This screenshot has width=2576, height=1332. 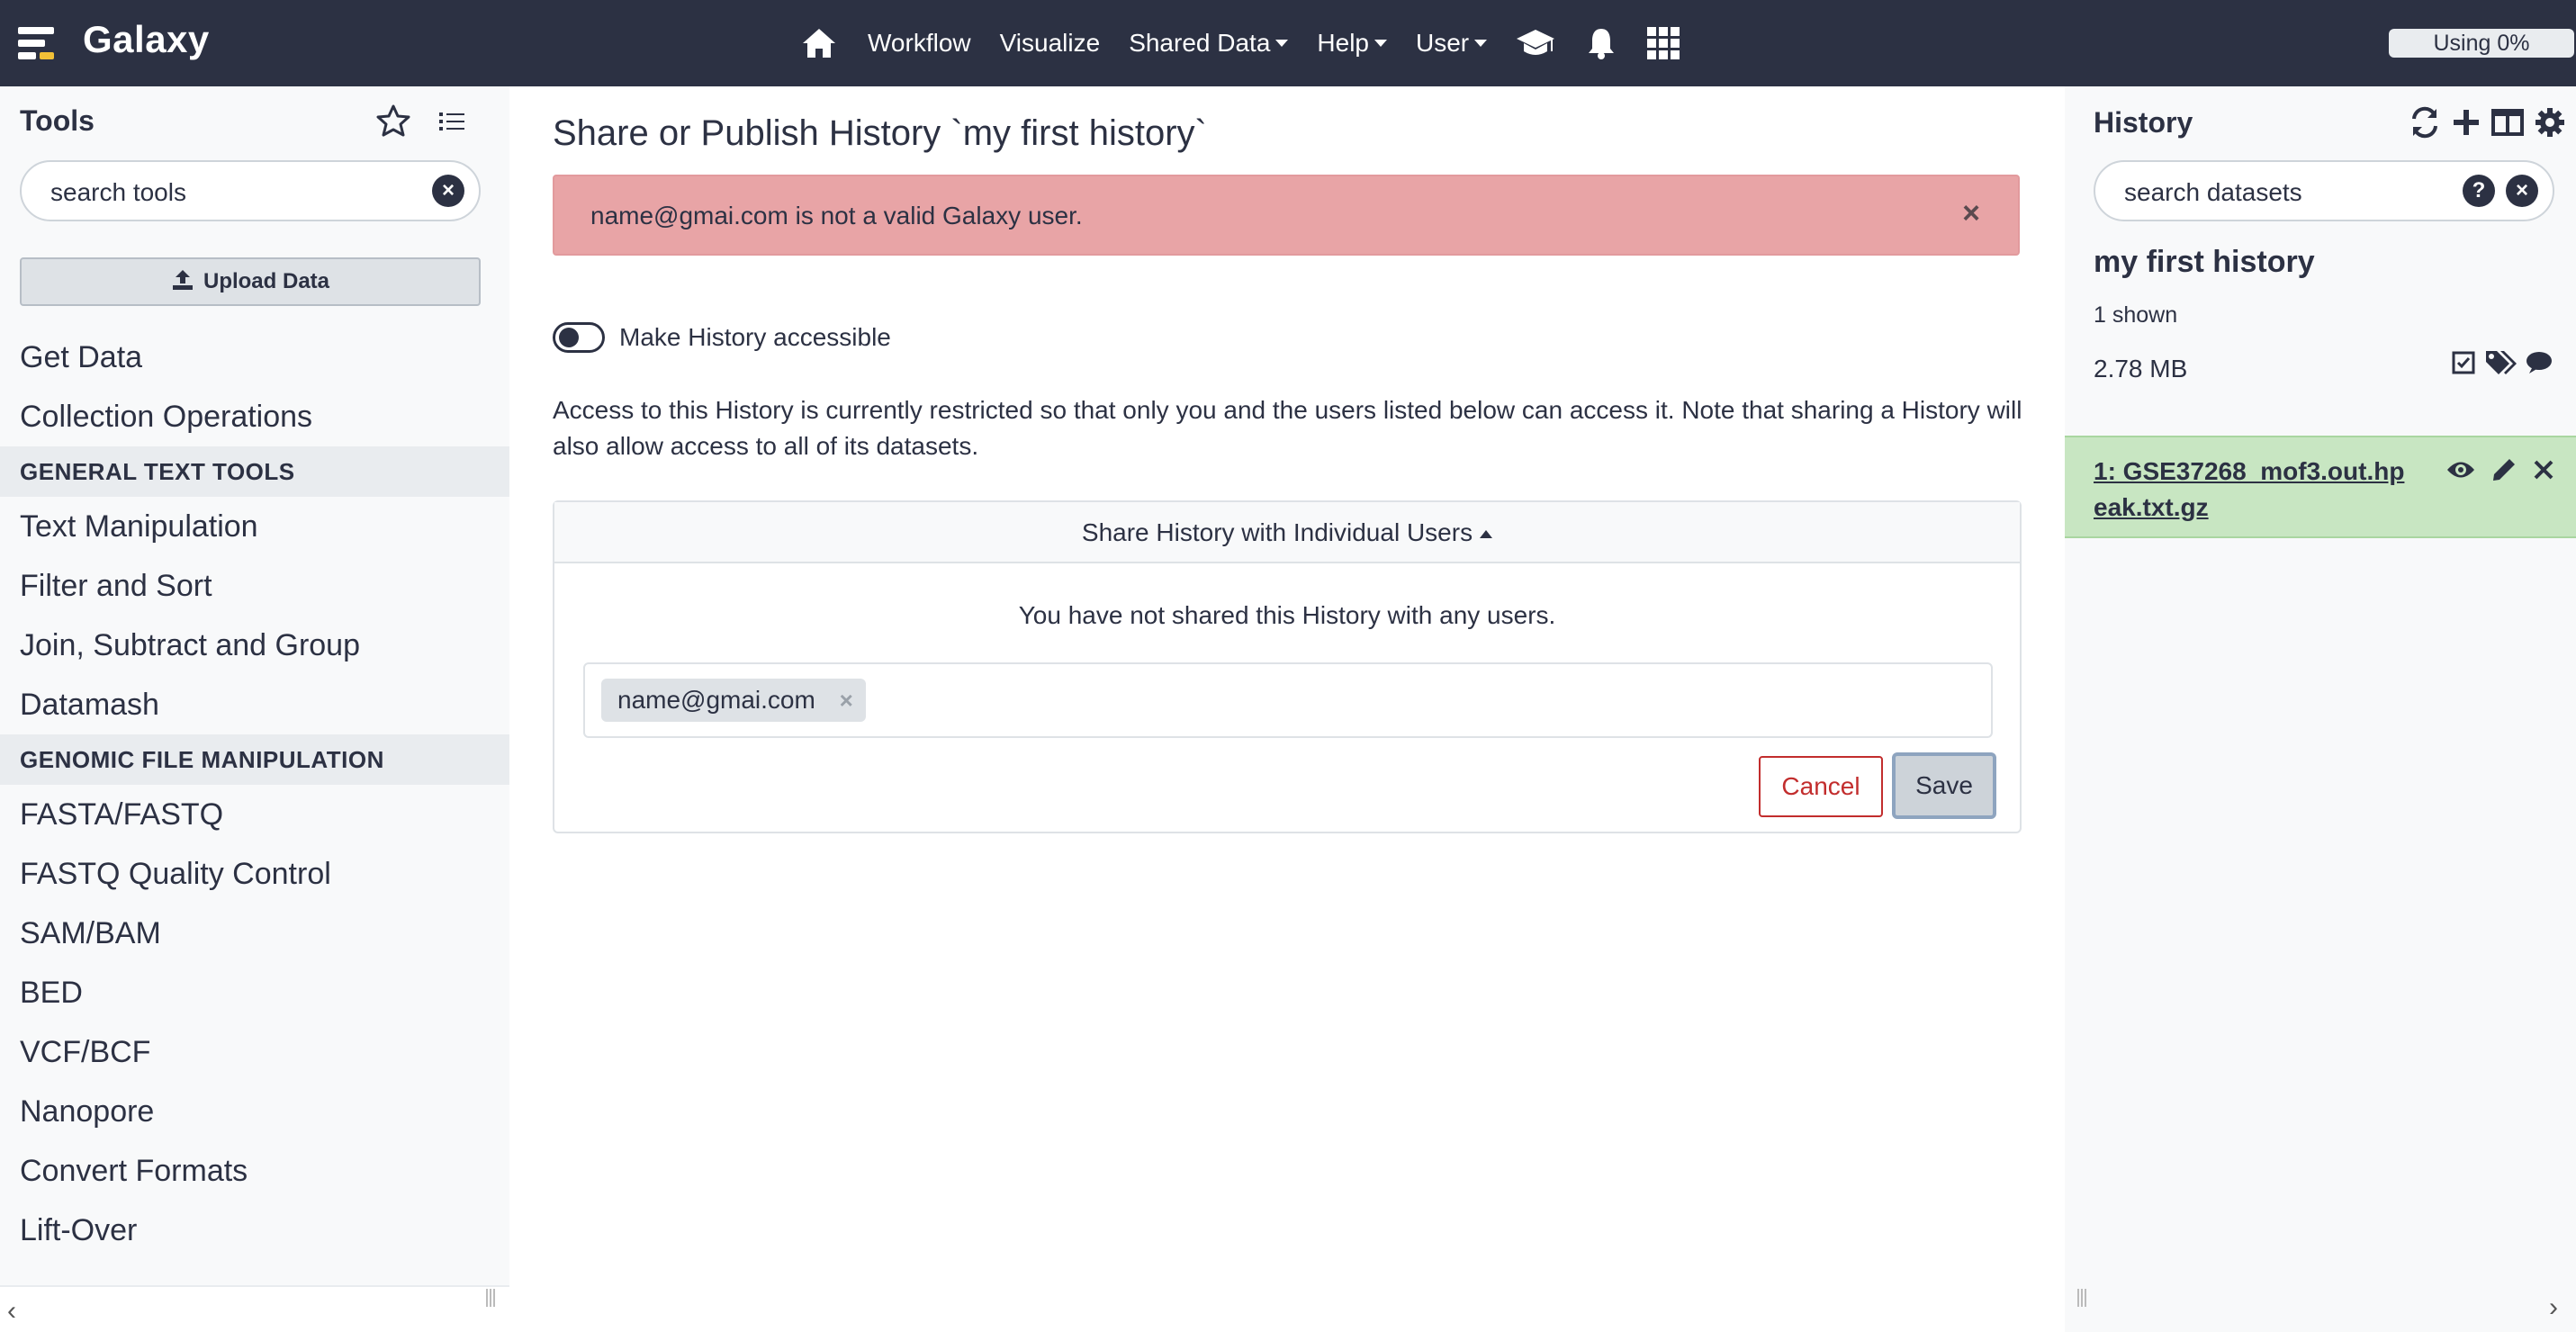 What do you see at coordinates (254, 705) in the screenshot?
I see `tool-category-item: Datamash` at bounding box center [254, 705].